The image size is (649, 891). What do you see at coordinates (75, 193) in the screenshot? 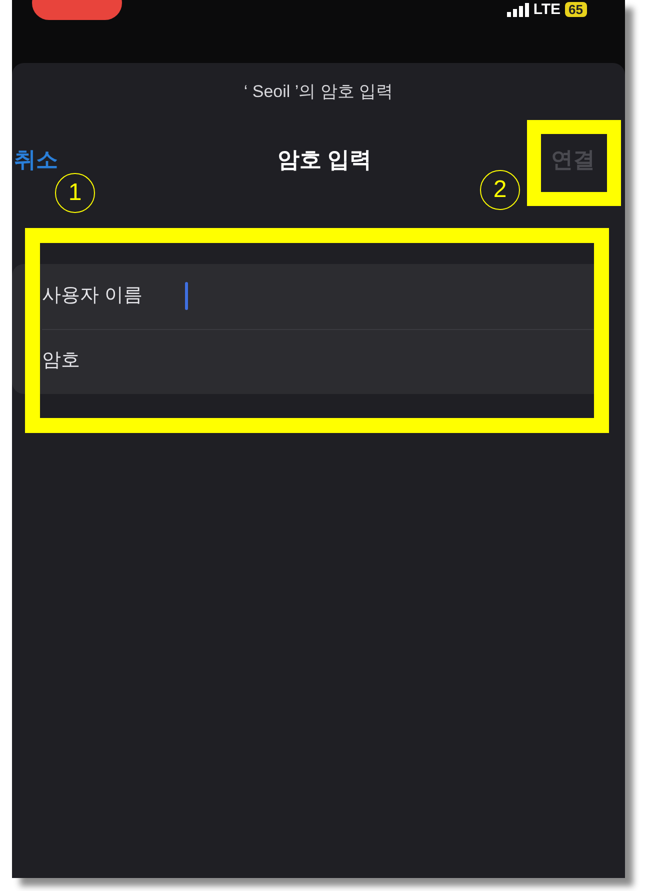
I see `step-number: 1` at bounding box center [75, 193].